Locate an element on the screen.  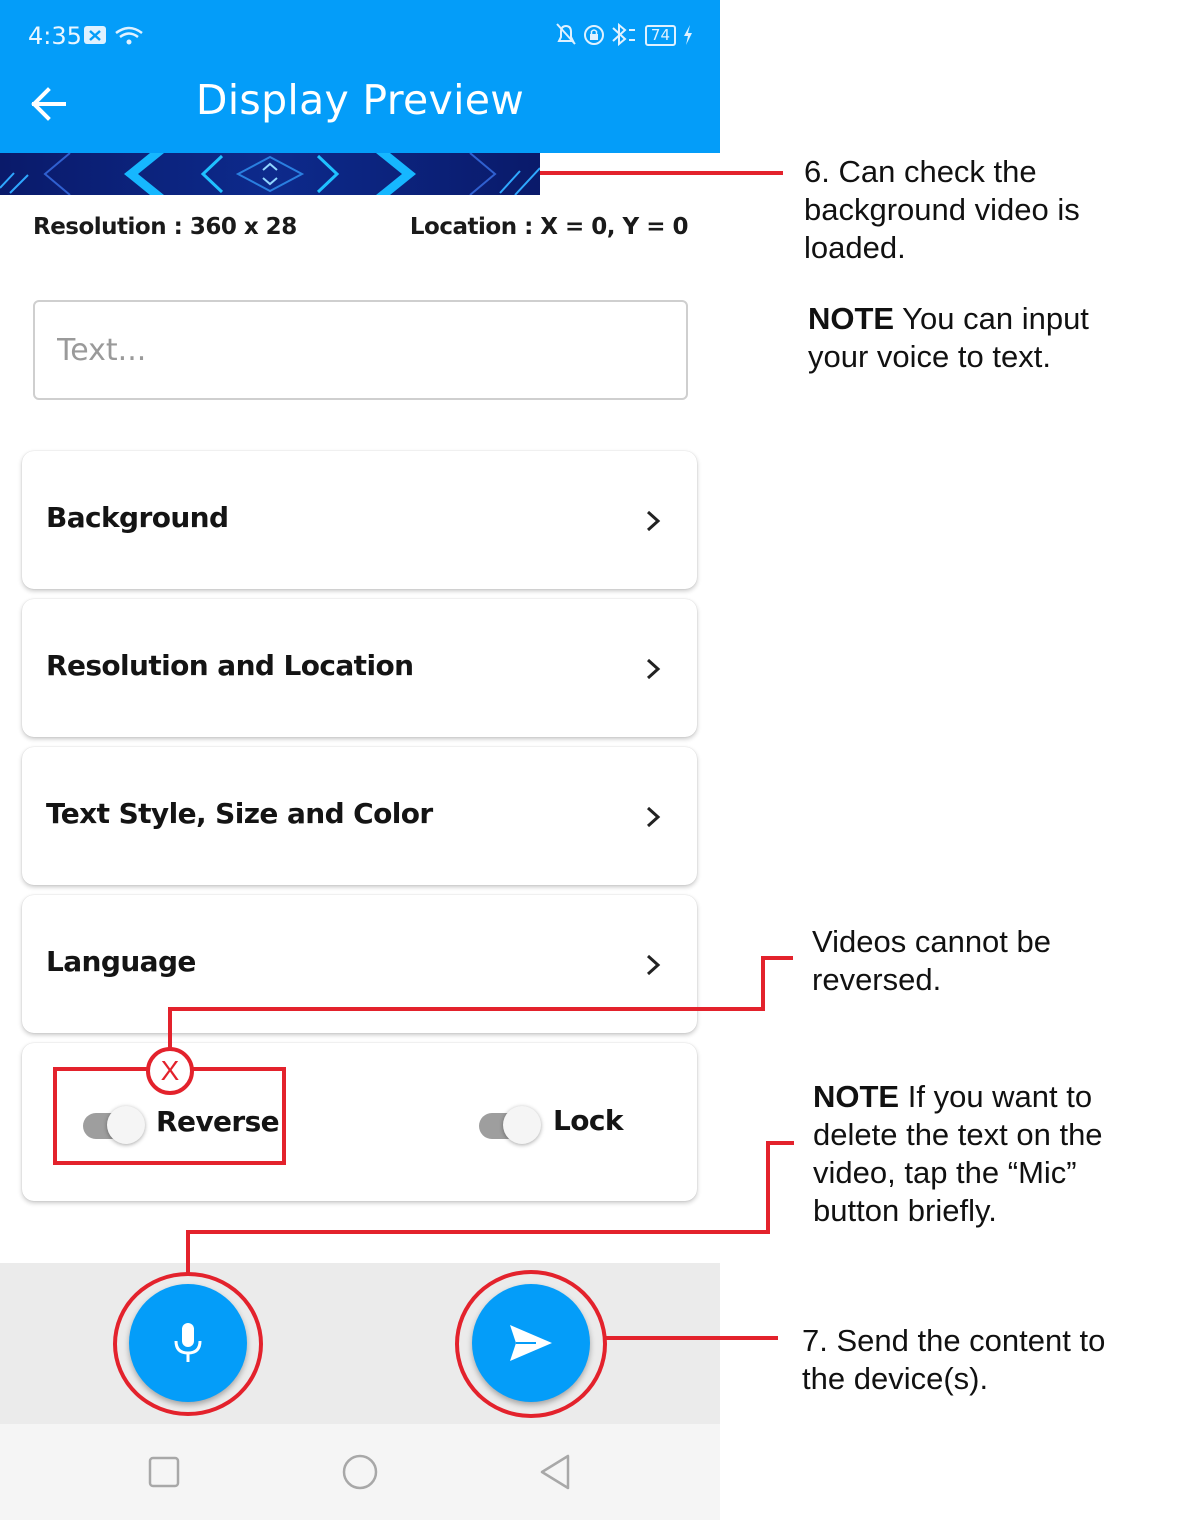
highlight-send is located at coordinates (531, 1344).